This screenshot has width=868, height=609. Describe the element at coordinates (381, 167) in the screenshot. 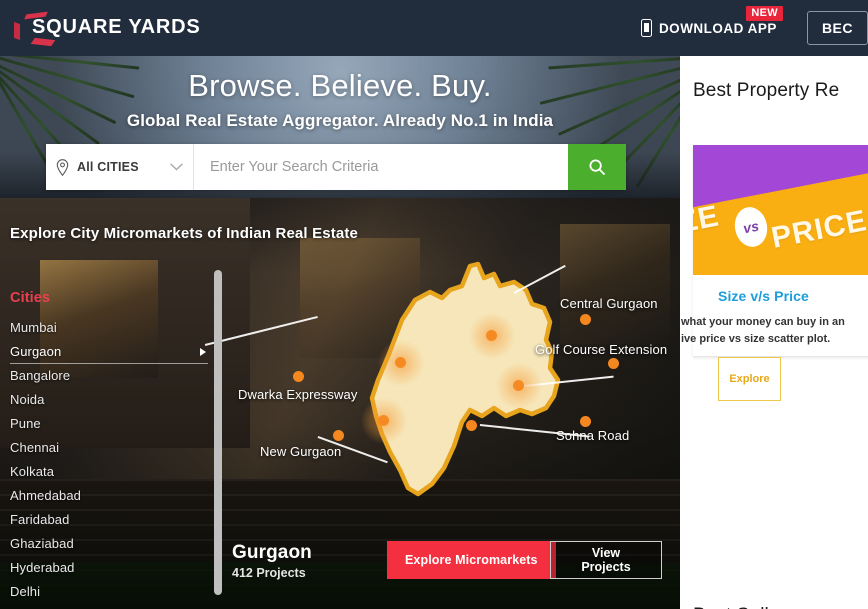

I see `search-input` at that location.